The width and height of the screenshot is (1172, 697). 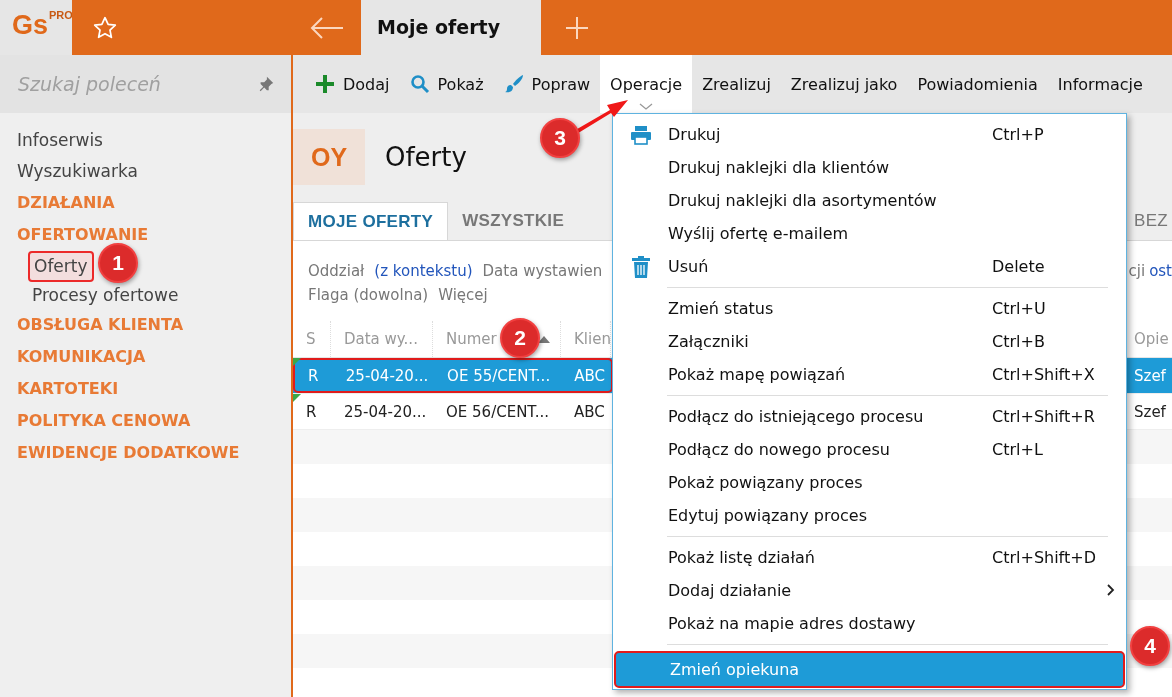 I want to click on menu-item: Pokaż listę działań Ctrl+Shift+D, so click(x=869, y=557).